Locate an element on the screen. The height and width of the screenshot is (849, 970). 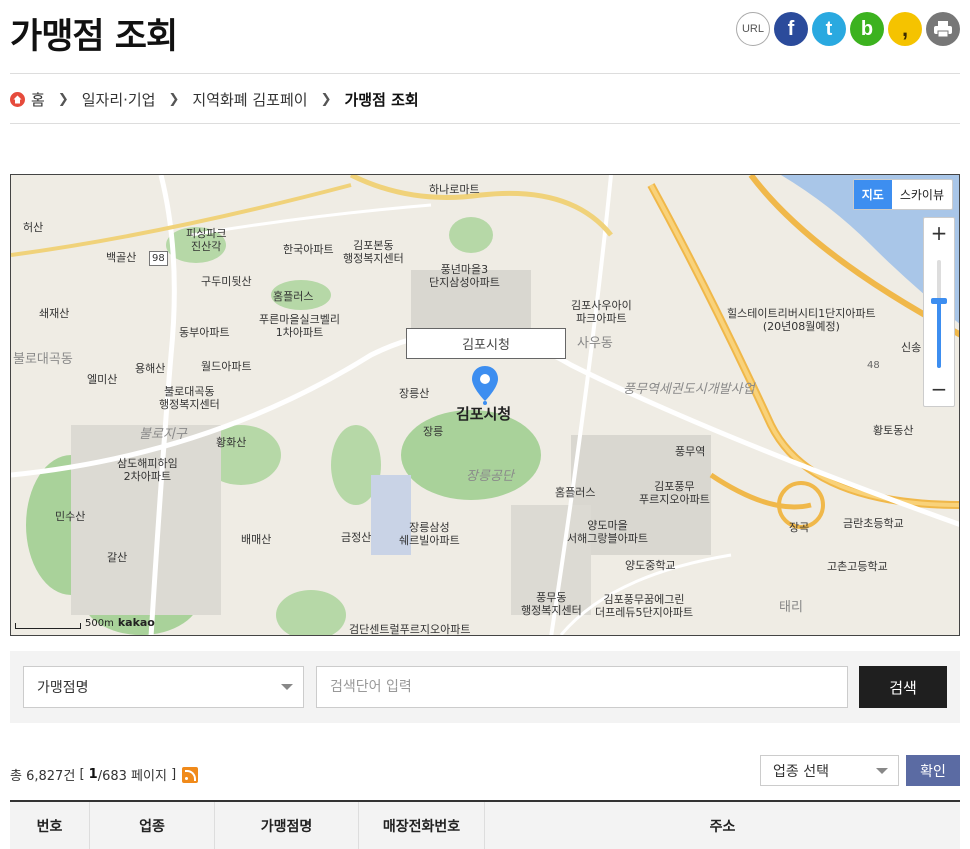
map-label: 장릉산 is located at coordinates (414, 393).